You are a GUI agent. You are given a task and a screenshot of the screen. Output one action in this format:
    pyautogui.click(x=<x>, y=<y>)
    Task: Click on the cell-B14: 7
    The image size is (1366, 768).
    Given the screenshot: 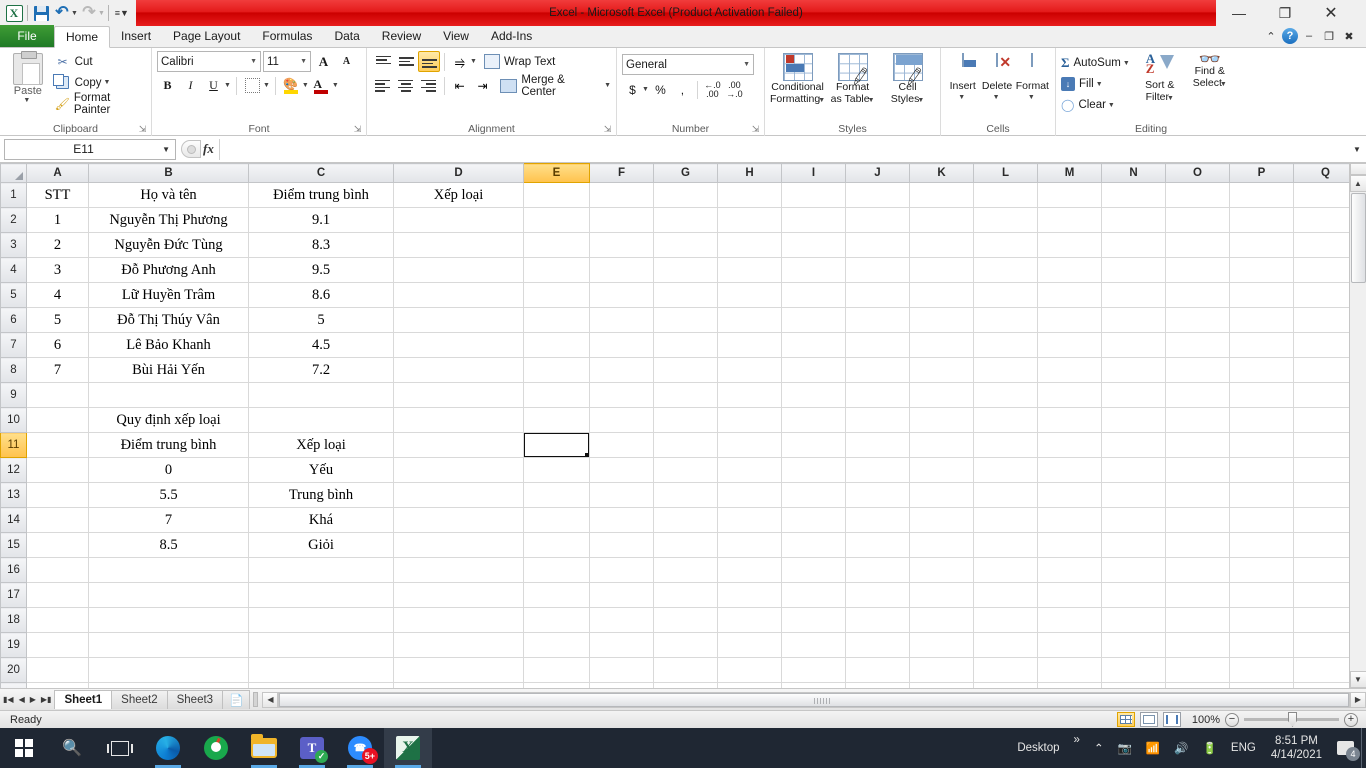 What is the action you would take?
    pyautogui.click(x=168, y=520)
    